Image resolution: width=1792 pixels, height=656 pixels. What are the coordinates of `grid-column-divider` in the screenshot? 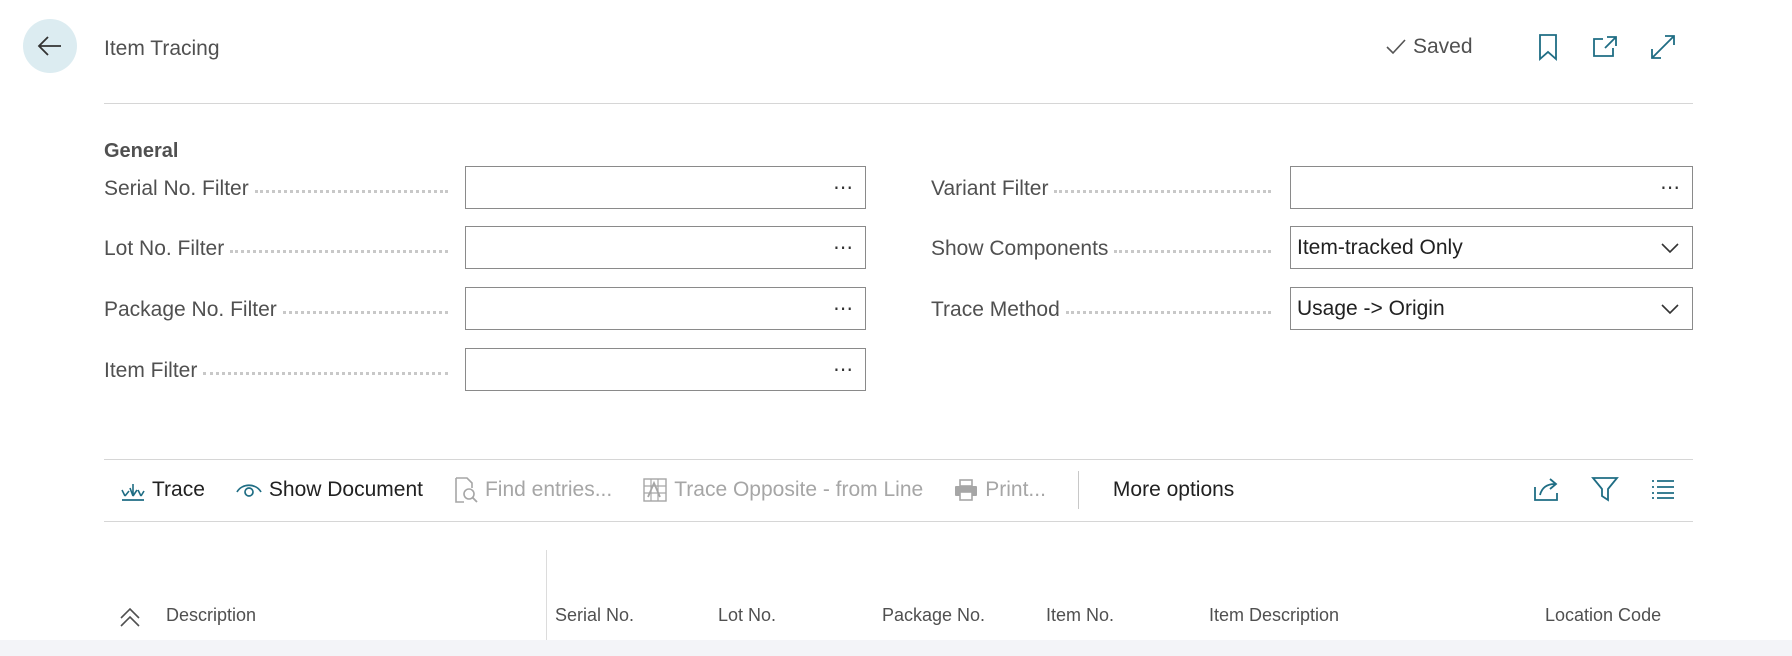 It's located at (546, 596).